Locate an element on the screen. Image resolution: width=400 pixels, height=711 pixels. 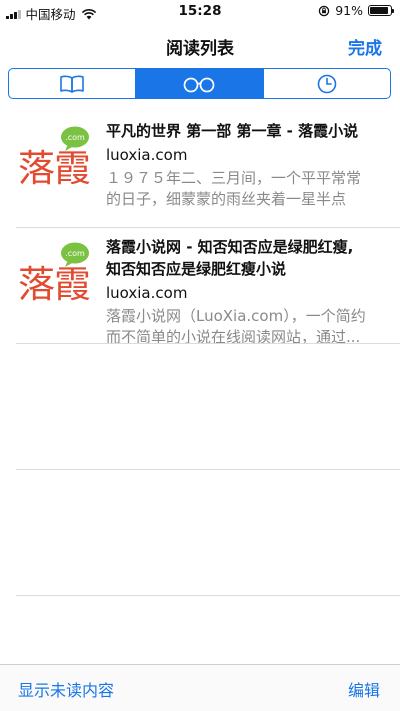
segment-bookmarks is located at coordinates (72, 83).